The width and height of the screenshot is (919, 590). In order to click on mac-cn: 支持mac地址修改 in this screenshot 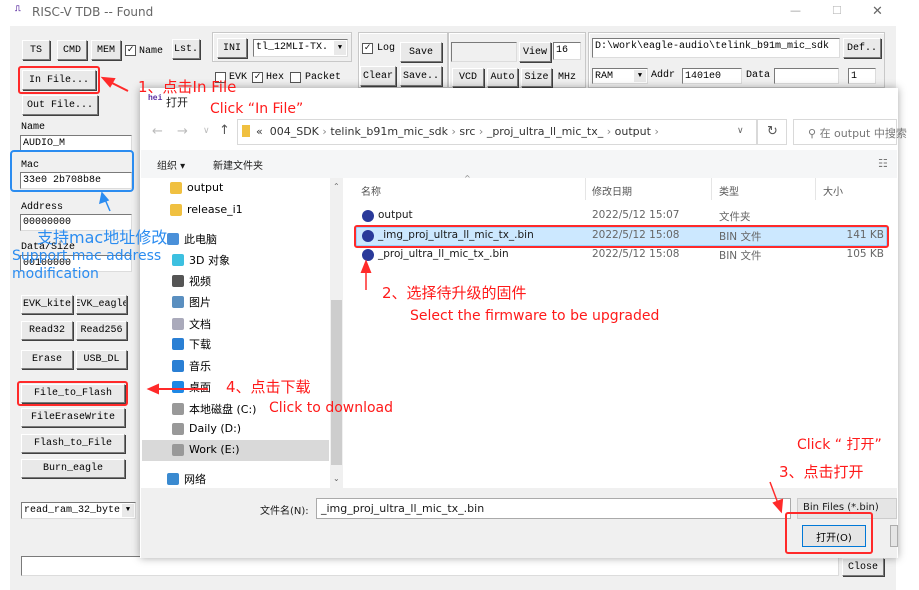, I will do `click(102, 237)`.